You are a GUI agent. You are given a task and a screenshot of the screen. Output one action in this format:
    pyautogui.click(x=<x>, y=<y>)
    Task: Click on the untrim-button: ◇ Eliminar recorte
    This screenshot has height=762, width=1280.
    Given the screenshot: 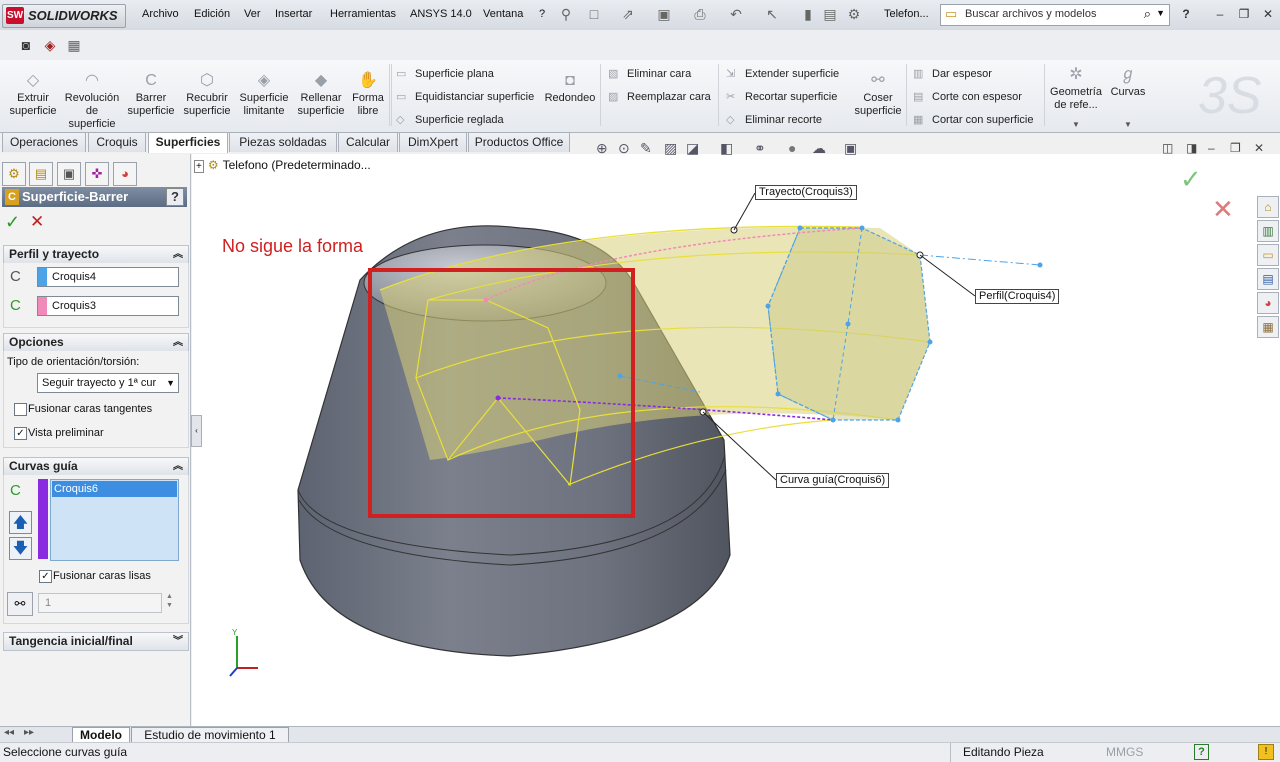 What is the action you would take?
    pyautogui.click(x=774, y=119)
    